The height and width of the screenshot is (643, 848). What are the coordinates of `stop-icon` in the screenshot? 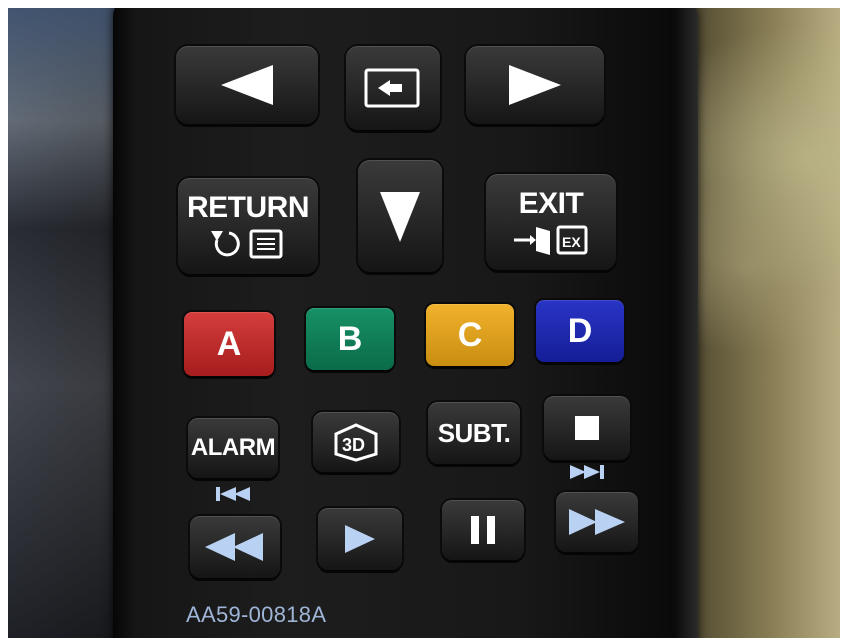 It's located at (587, 428).